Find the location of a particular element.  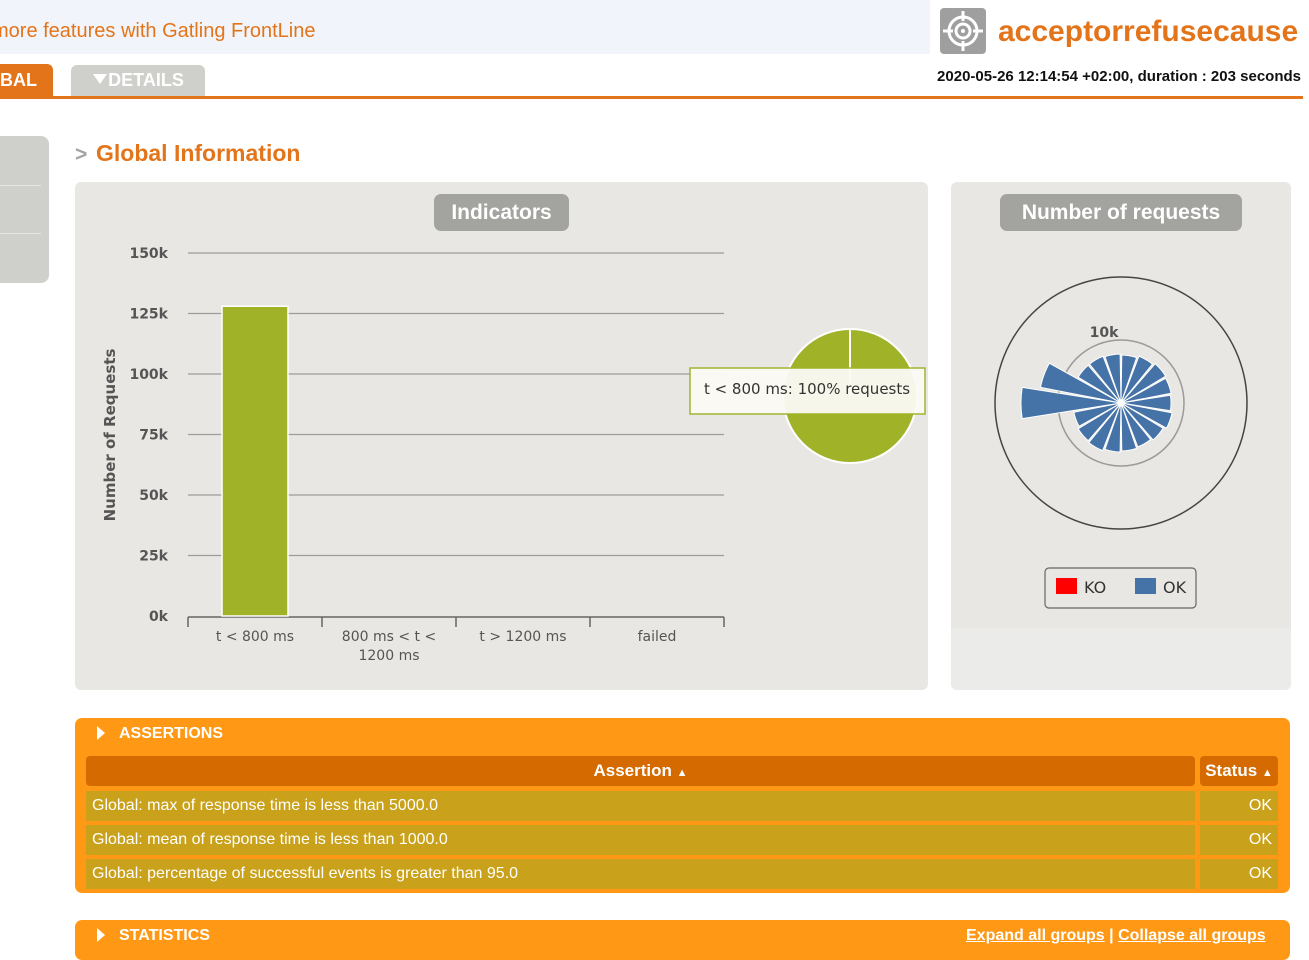

expand-all-groups-link: Expand all groups is located at coordinates (1035, 935).